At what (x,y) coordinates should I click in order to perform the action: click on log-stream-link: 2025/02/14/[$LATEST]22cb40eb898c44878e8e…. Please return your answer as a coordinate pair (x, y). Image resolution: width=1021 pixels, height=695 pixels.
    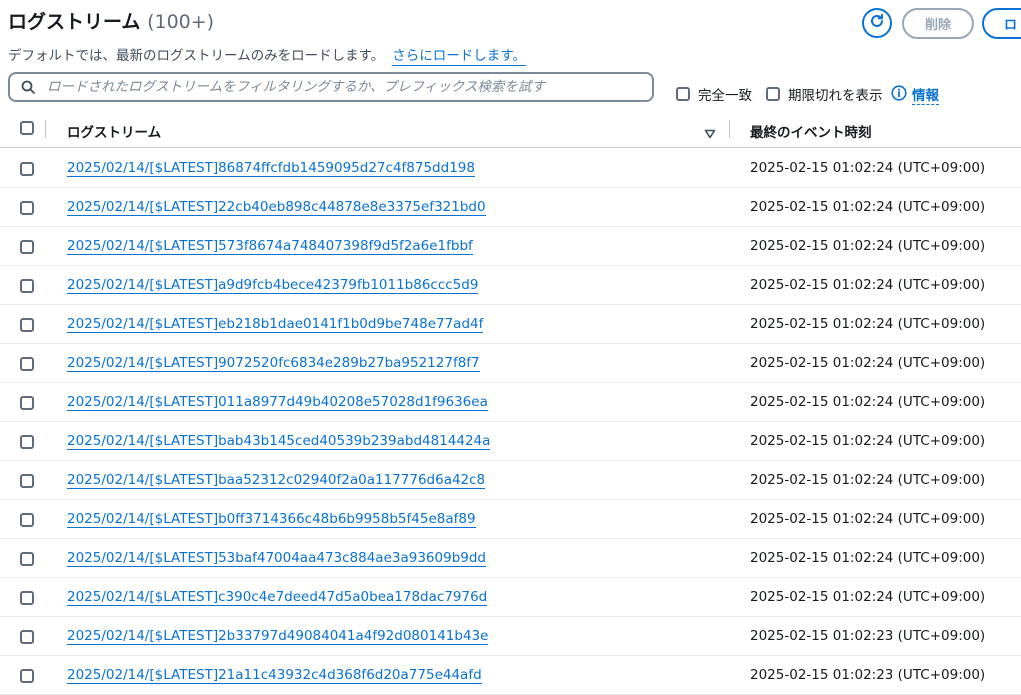
    Looking at the image, I should click on (276, 207).